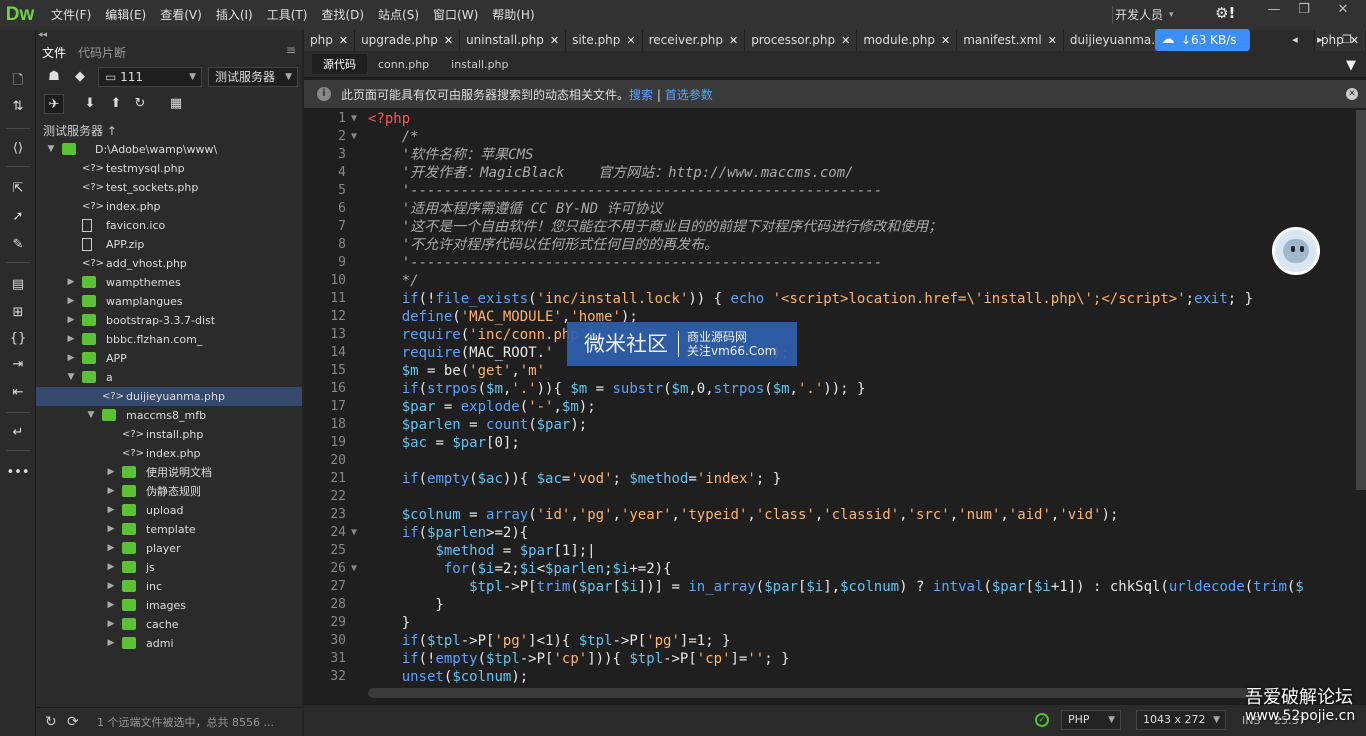 The width and height of the screenshot is (1366, 736). Describe the element at coordinates (18, 313) in the screenshot. I see `snippet-icon: ⊞` at that location.